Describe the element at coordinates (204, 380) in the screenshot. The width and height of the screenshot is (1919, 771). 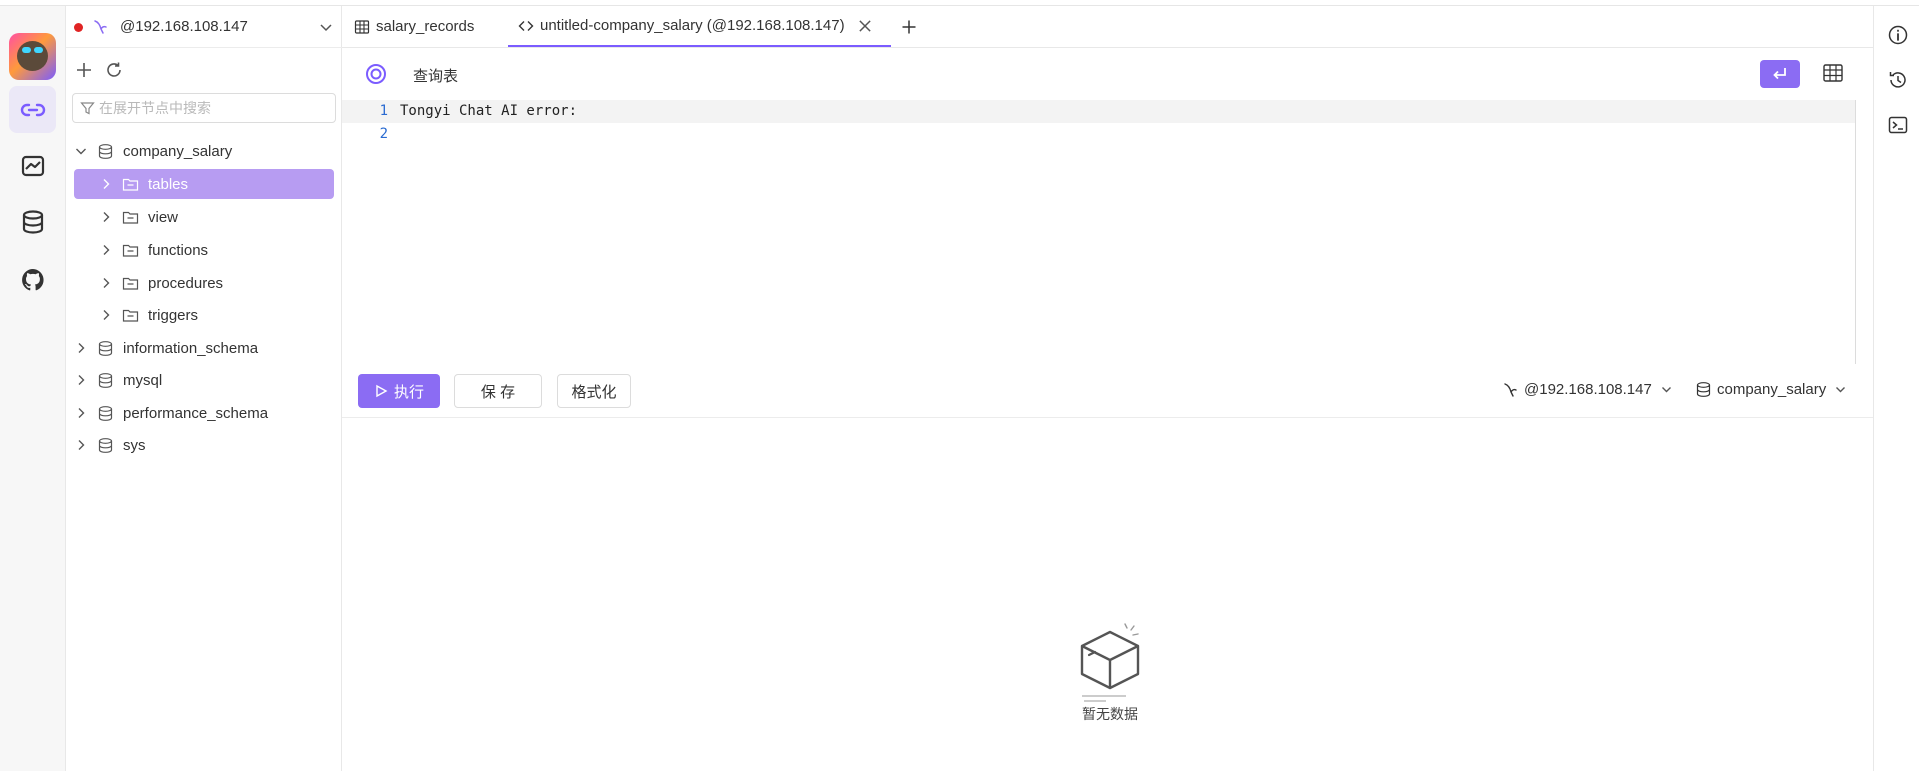
I see `tree-item-mysql: mysql` at that location.